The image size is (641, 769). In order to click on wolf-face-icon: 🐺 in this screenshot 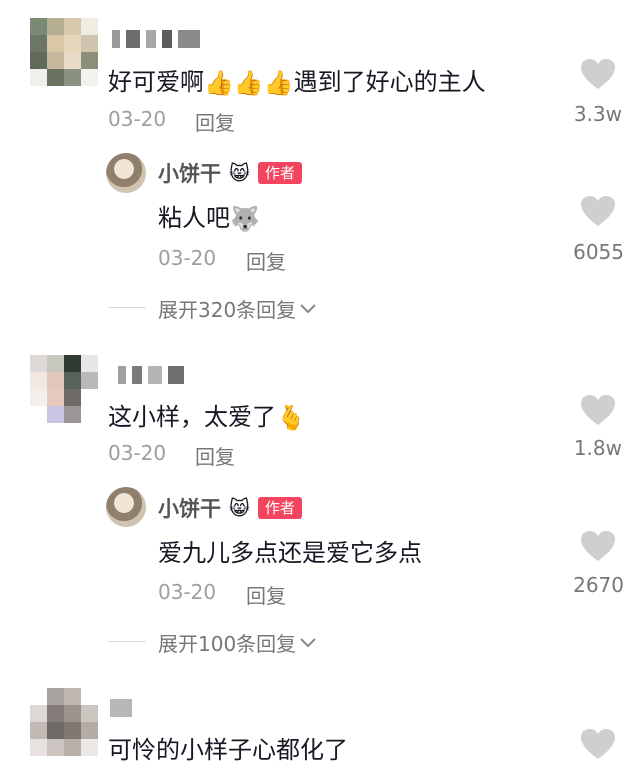, I will do `click(245, 219)`.